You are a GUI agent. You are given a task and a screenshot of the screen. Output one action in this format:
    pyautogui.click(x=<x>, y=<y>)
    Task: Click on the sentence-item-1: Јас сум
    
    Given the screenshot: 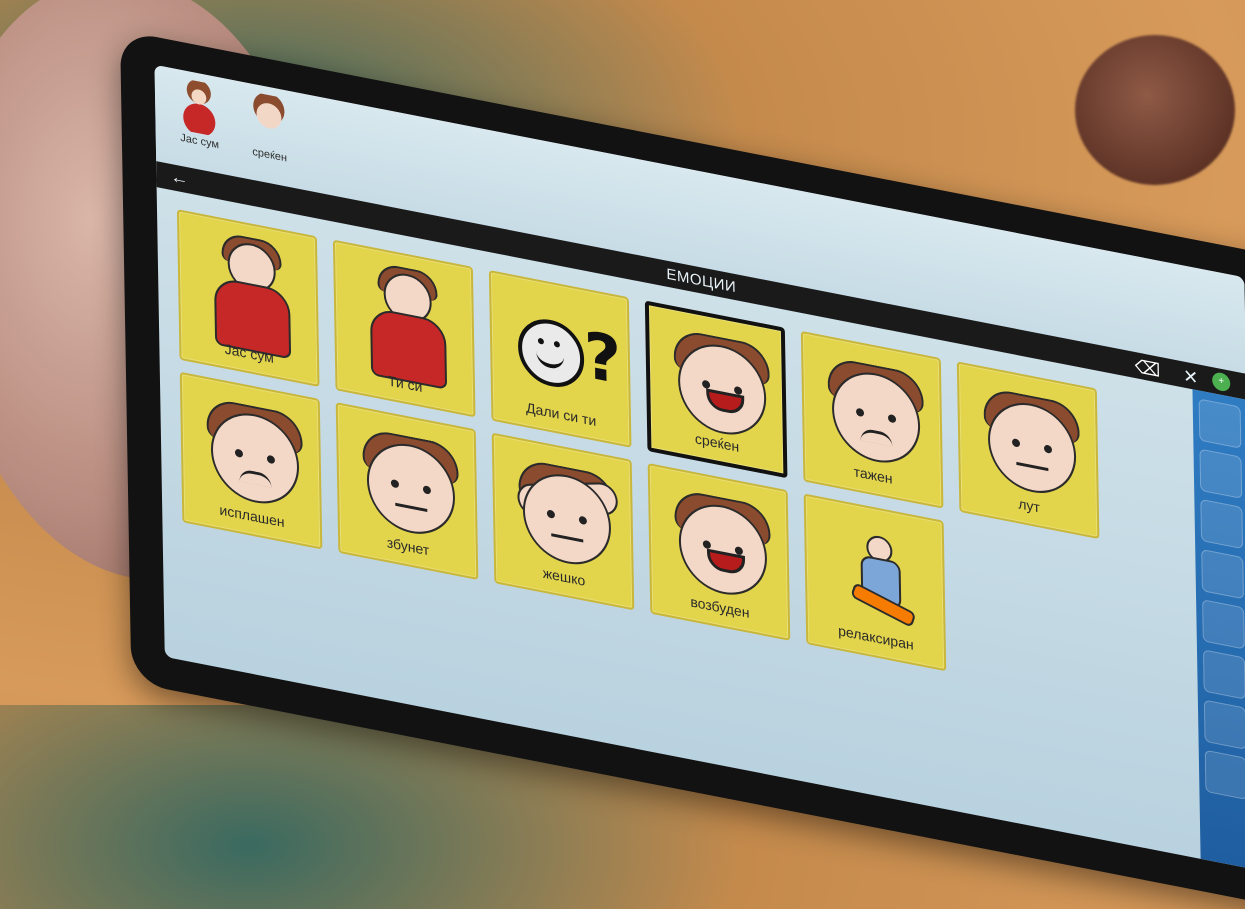 What is the action you would take?
    pyautogui.click(x=199, y=120)
    